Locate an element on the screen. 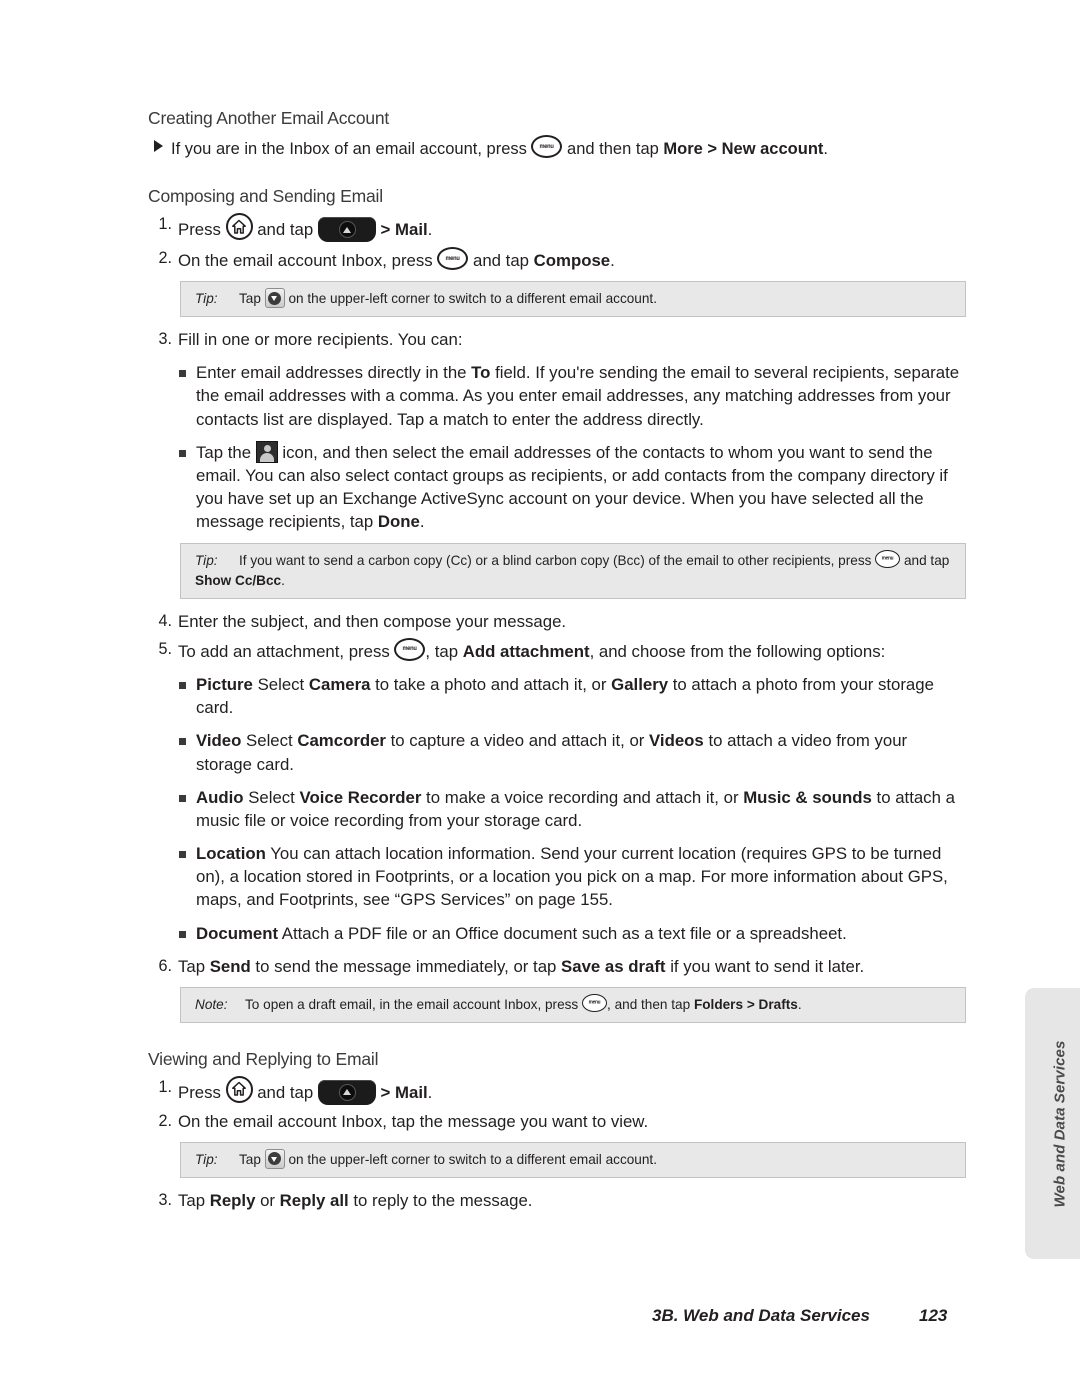  bold-reply-all: Reply all is located at coordinates (314, 1200).